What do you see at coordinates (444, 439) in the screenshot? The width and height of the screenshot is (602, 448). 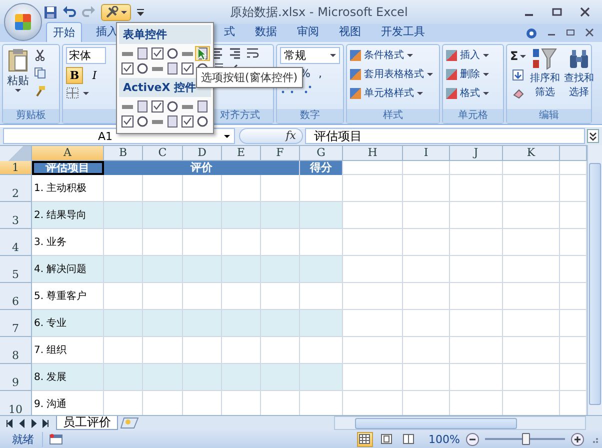 I see `zoom-level: 100%` at bounding box center [444, 439].